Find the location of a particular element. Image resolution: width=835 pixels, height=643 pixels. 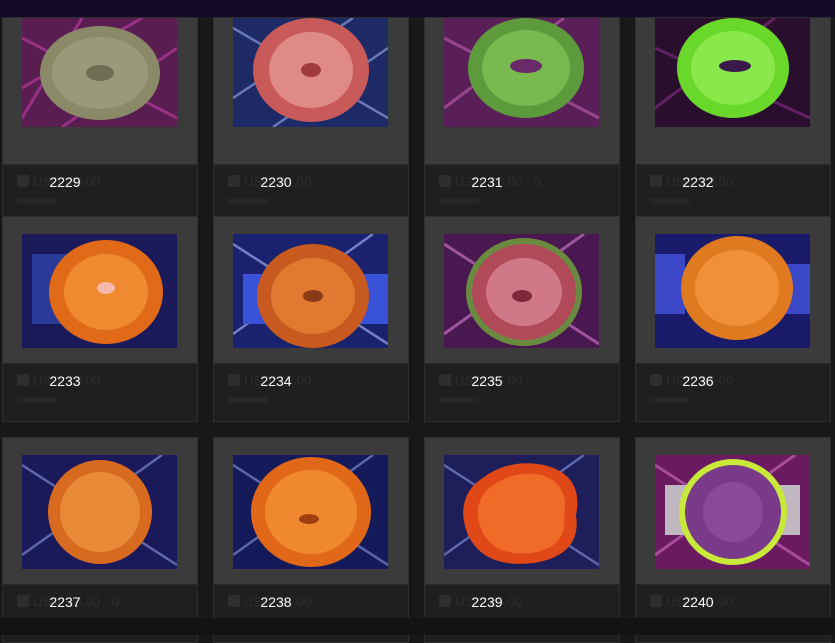

product-card-2229: USD. 20.00 - ... 2229 is located at coordinates (100, 120).